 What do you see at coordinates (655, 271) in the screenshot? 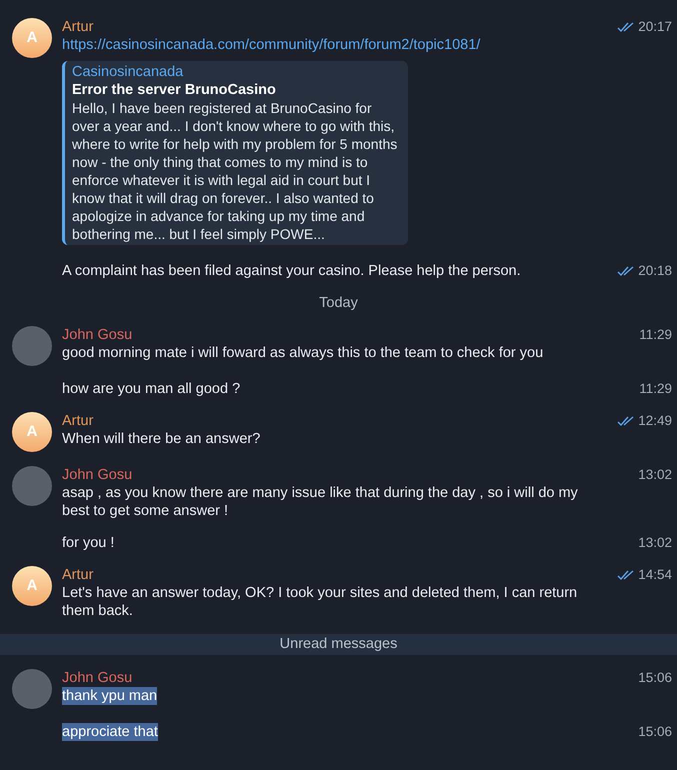
I see `message-time: 20:18` at bounding box center [655, 271].